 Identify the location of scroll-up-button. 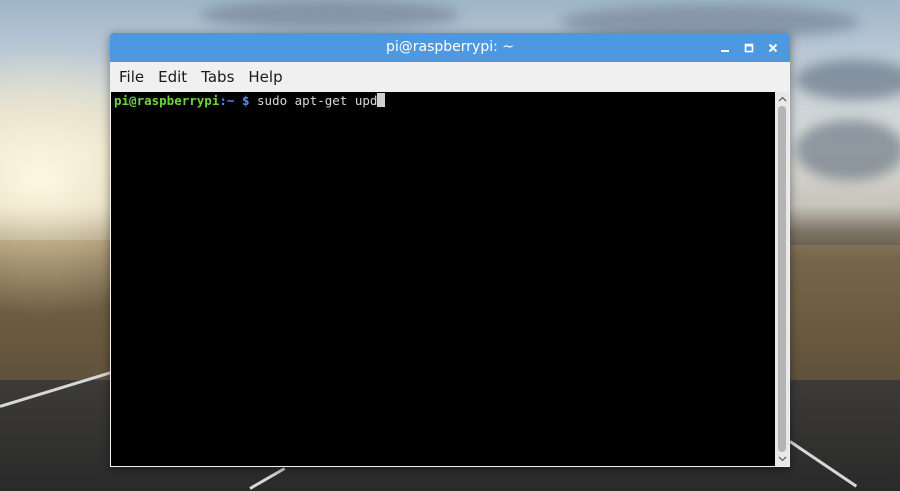
(782, 99).